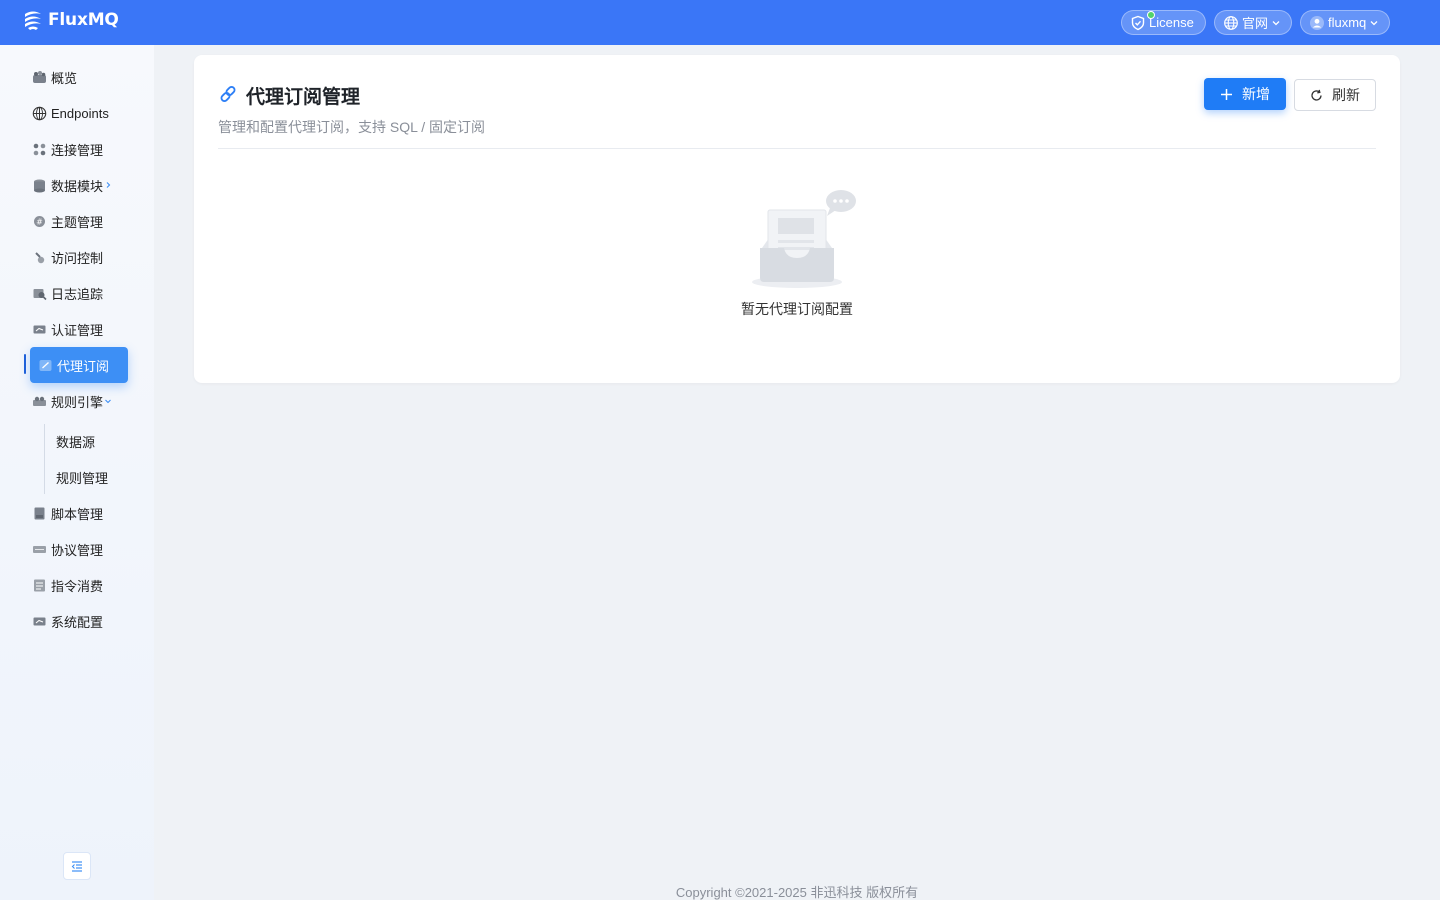  I want to click on sidebar-item-topics: # 主题管理, so click(79, 221).